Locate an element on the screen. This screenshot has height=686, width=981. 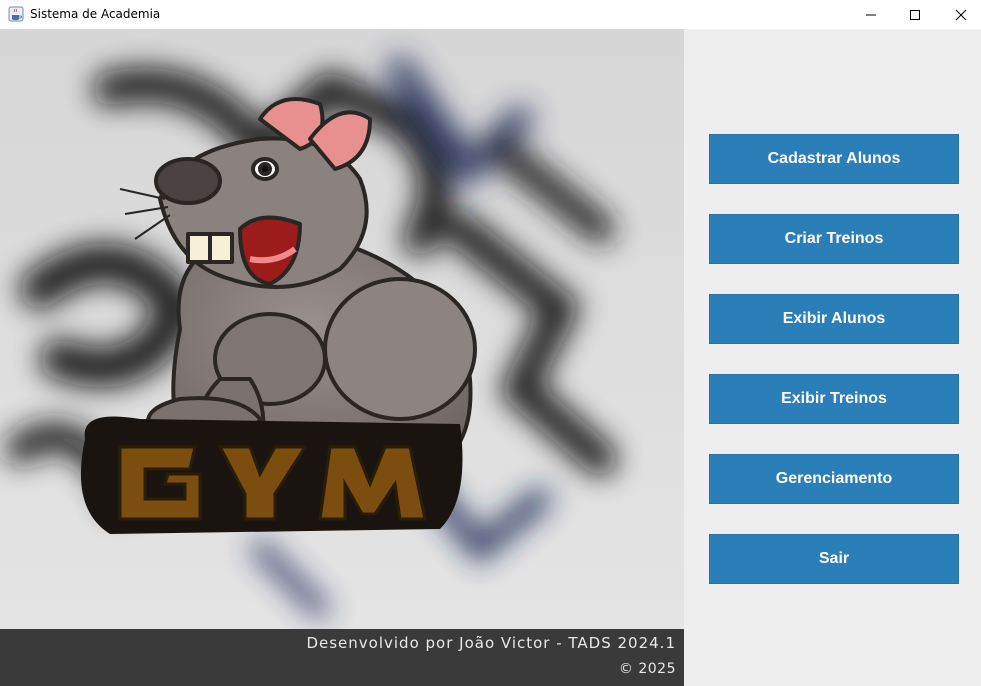
minimize-button is located at coordinates (871, 14).